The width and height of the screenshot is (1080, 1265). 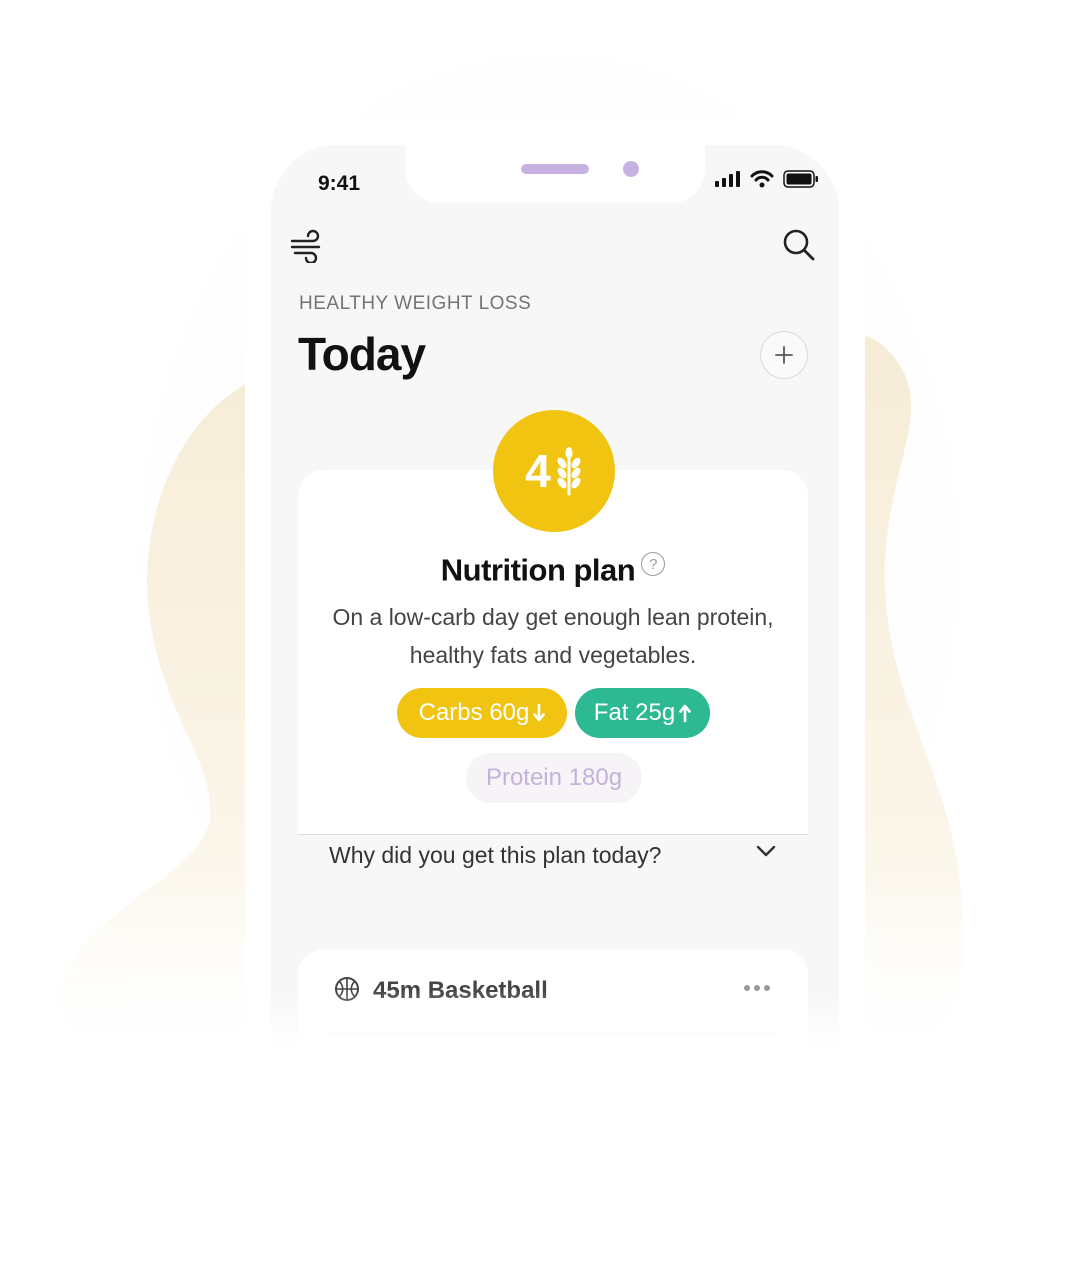 I want to click on status-icons, so click(x=767, y=179).